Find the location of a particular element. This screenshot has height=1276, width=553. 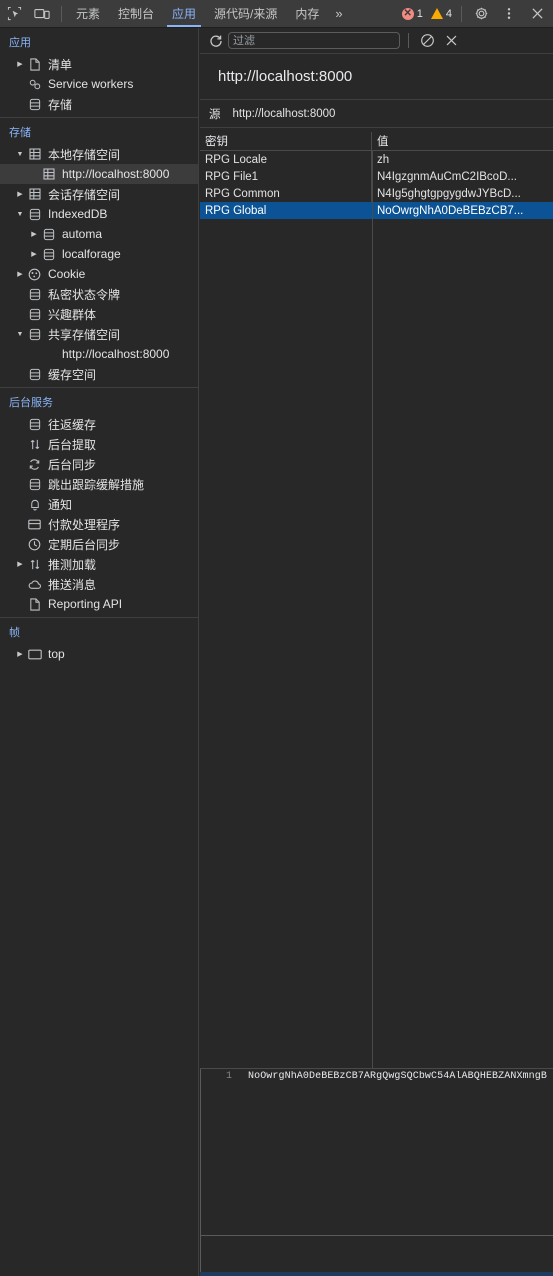

sidebar-item-service-workers: Service workers is located at coordinates (99, 84).